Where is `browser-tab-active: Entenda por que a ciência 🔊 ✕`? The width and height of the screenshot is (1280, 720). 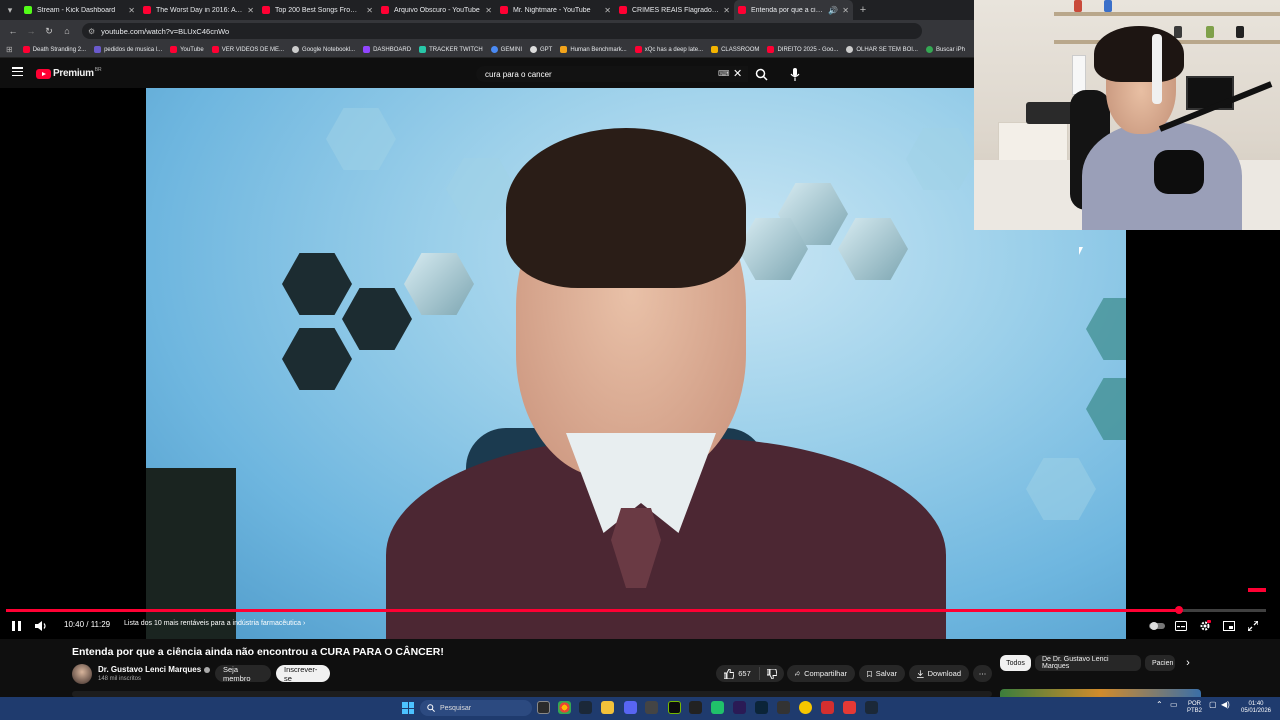
browser-tab-active: Entenda por que a ciência 🔊 ✕ is located at coordinates (793, 10).